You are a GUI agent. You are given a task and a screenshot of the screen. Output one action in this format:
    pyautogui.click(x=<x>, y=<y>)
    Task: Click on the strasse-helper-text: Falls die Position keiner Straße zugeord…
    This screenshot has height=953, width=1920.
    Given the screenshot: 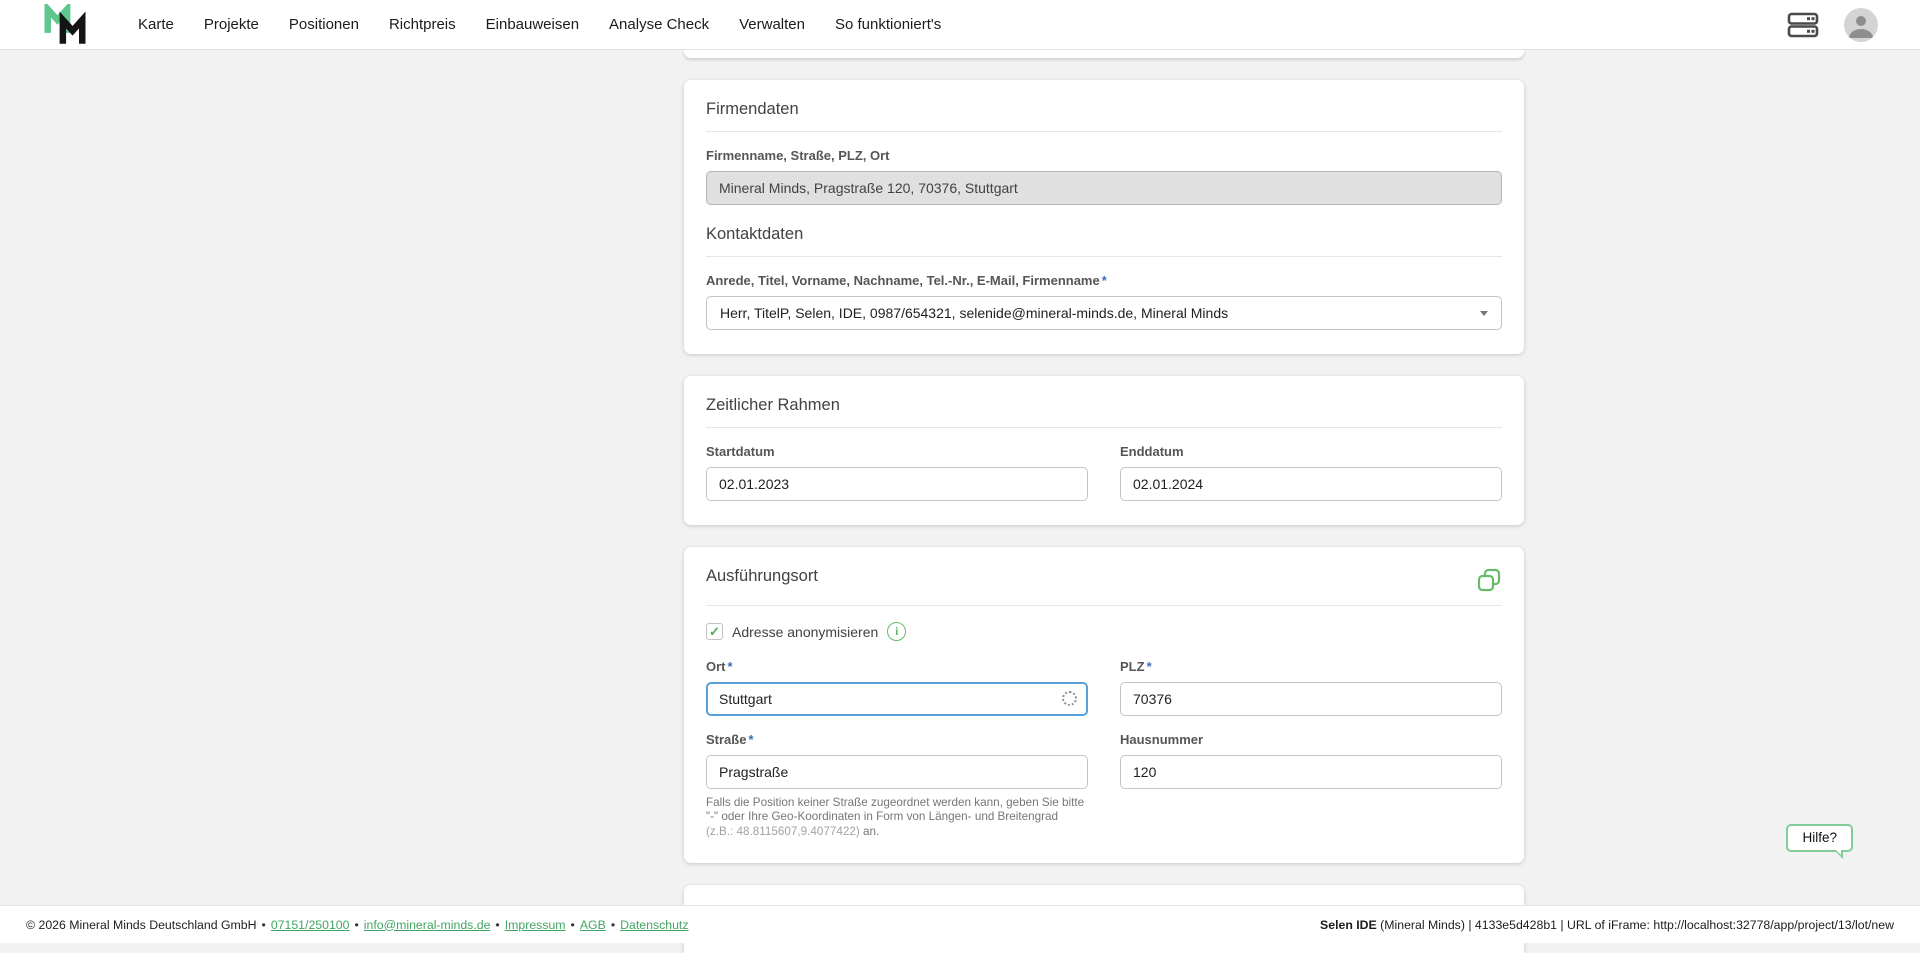 What is the action you would take?
    pyautogui.click(x=897, y=817)
    